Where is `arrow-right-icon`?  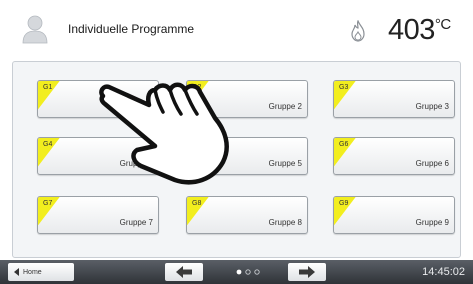 arrow-right-icon is located at coordinates (307, 272).